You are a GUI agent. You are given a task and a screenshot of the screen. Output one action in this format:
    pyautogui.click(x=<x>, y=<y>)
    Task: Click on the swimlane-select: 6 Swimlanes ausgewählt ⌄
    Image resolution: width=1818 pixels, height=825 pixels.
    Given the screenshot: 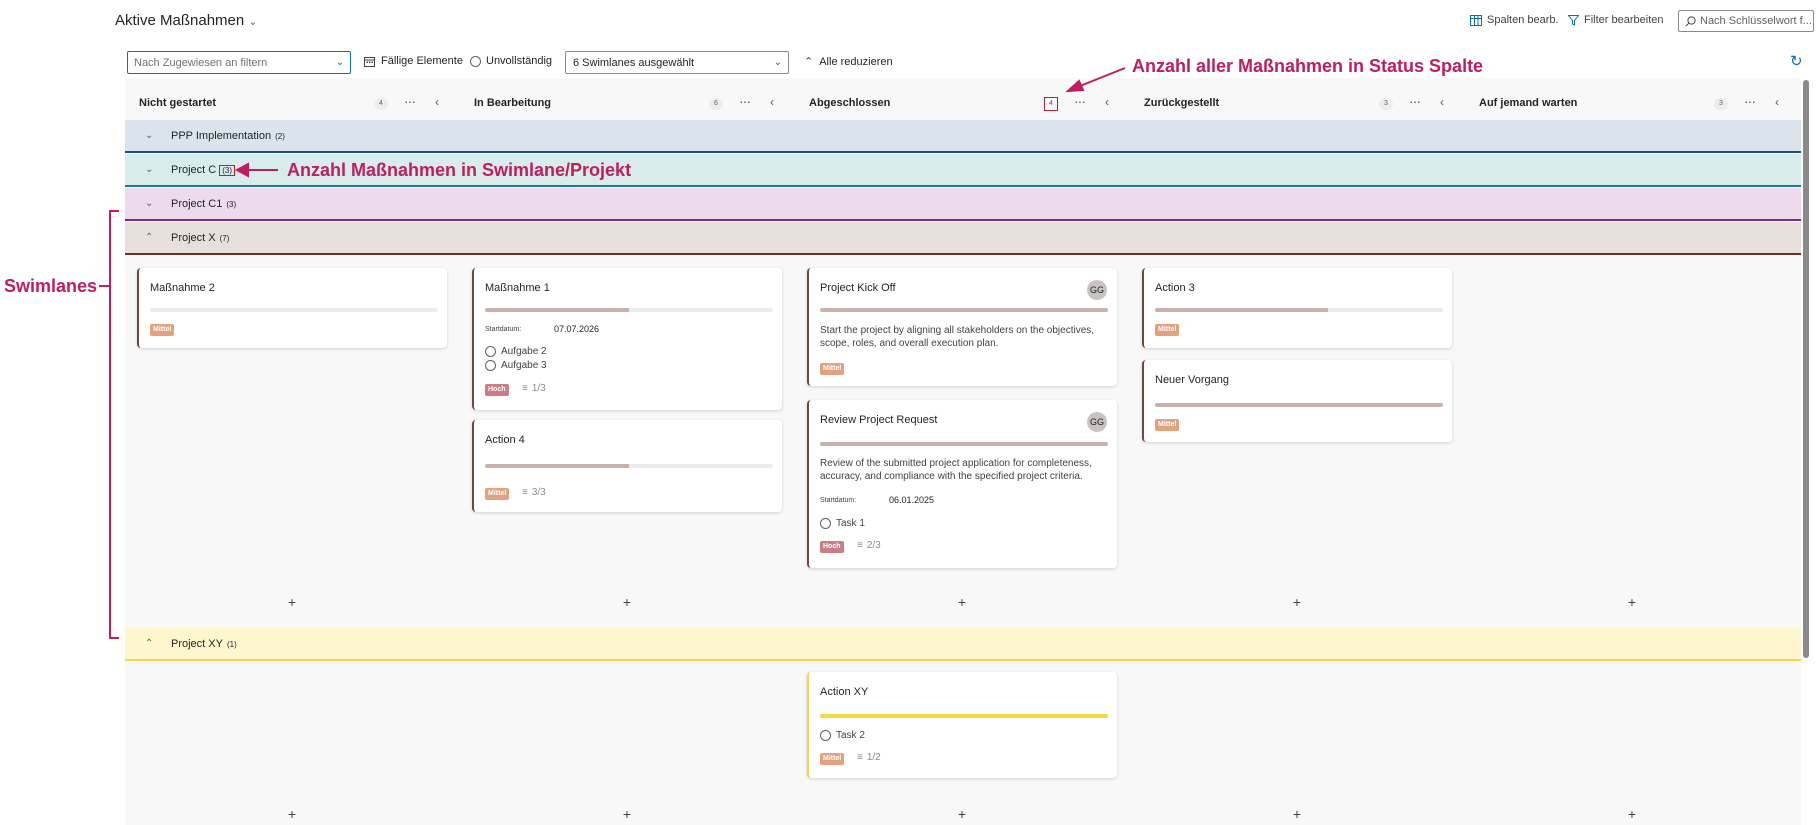 What is the action you would take?
    pyautogui.click(x=677, y=62)
    